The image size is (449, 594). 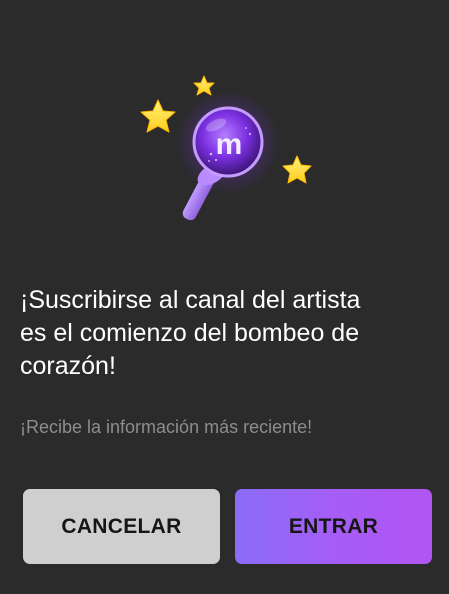 What do you see at coordinates (333, 526) in the screenshot?
I see `enter-button: ENTRAR` at bounding box center [333, 526].